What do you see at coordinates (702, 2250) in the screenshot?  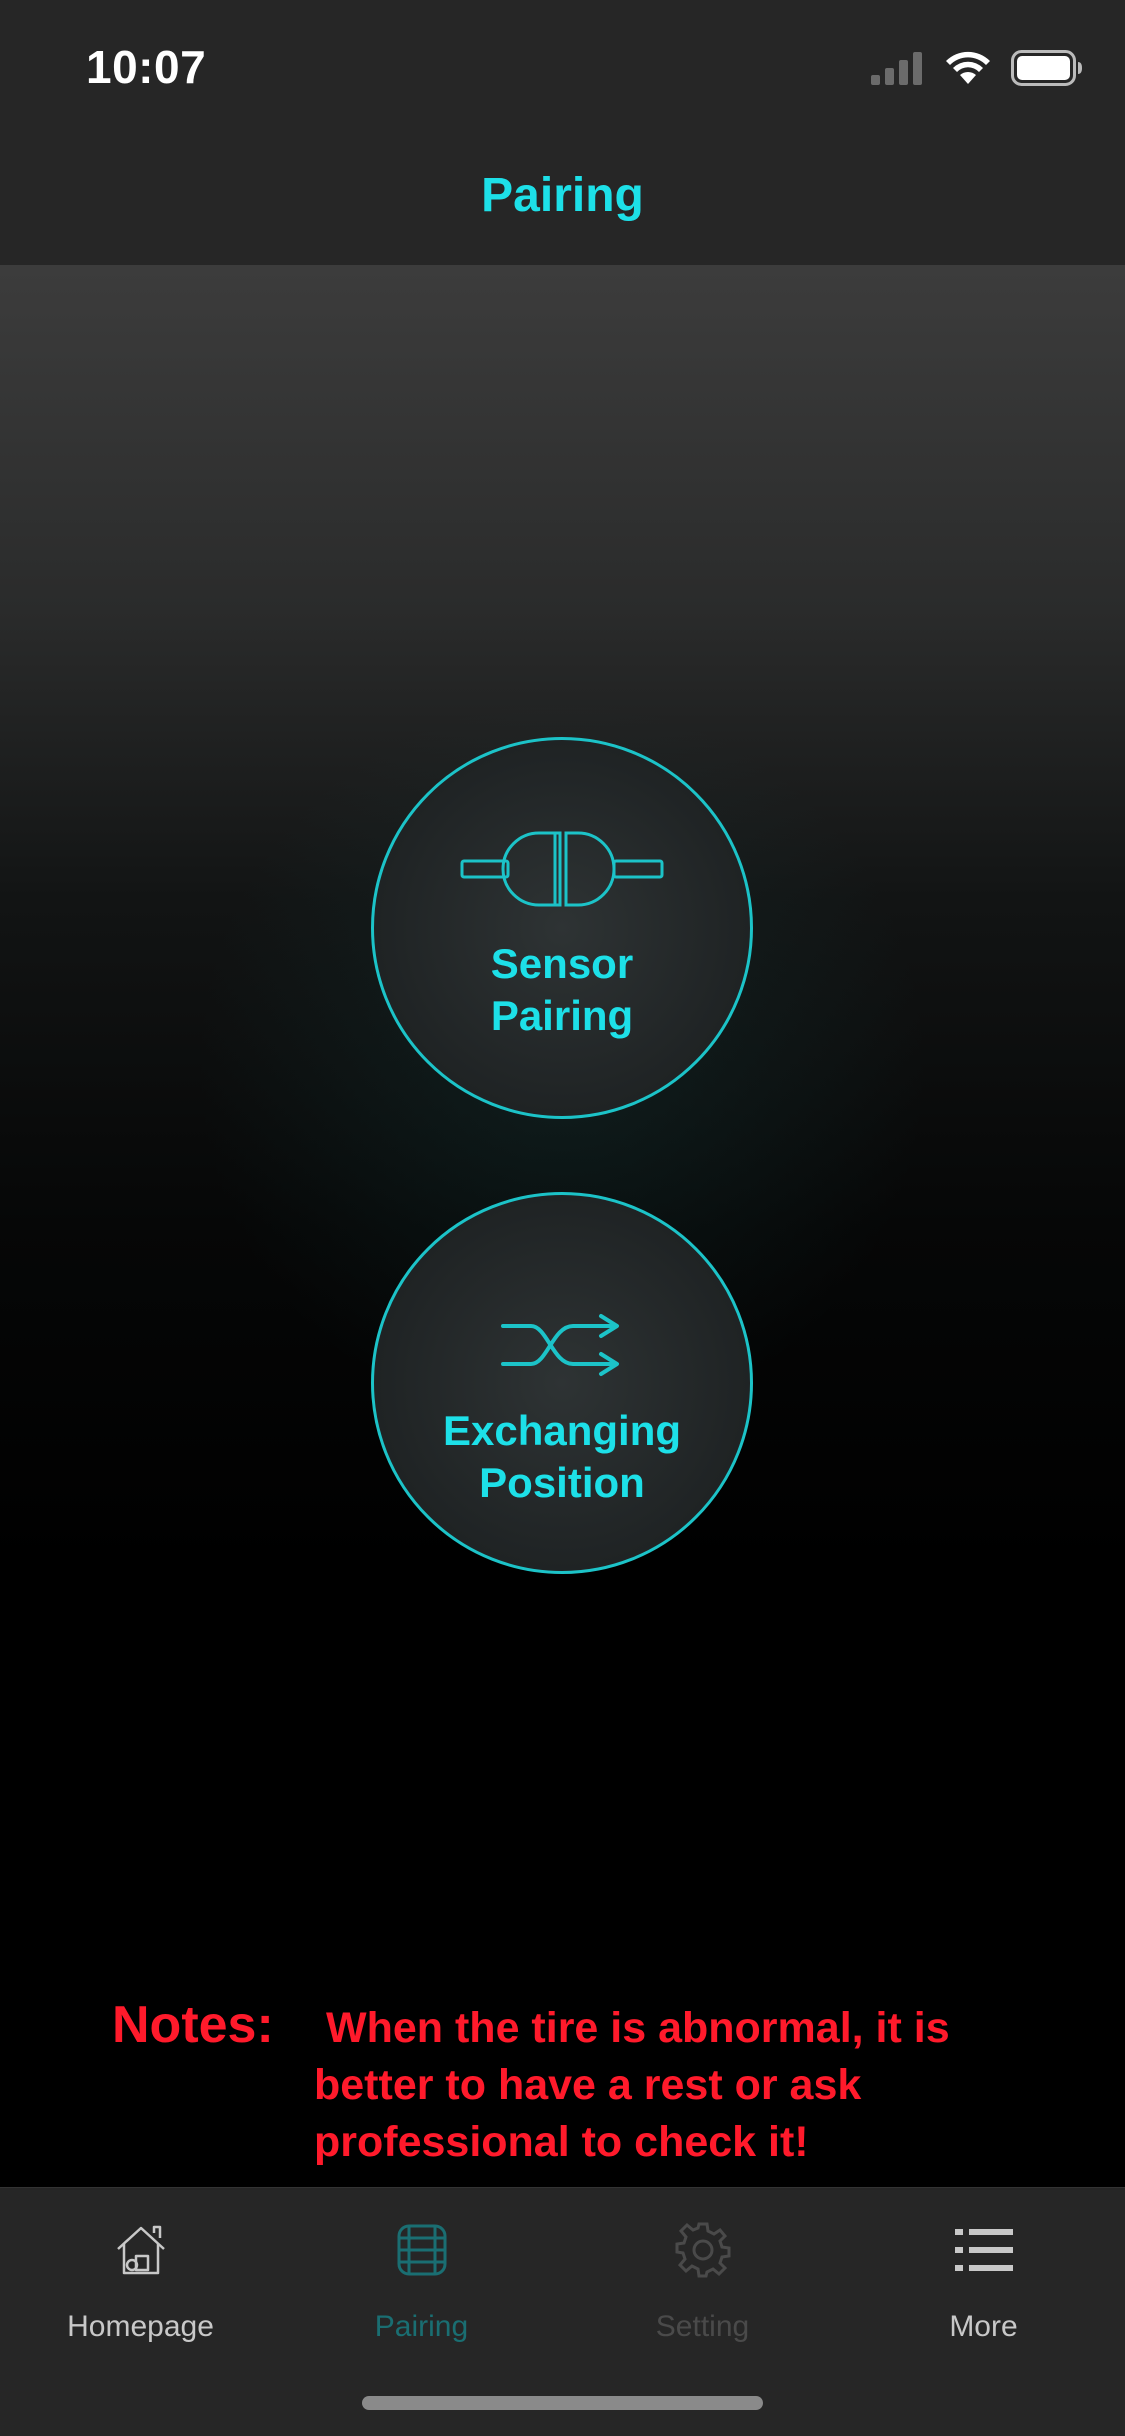 I see `gear-icon` at bounding box center [702, 2250].